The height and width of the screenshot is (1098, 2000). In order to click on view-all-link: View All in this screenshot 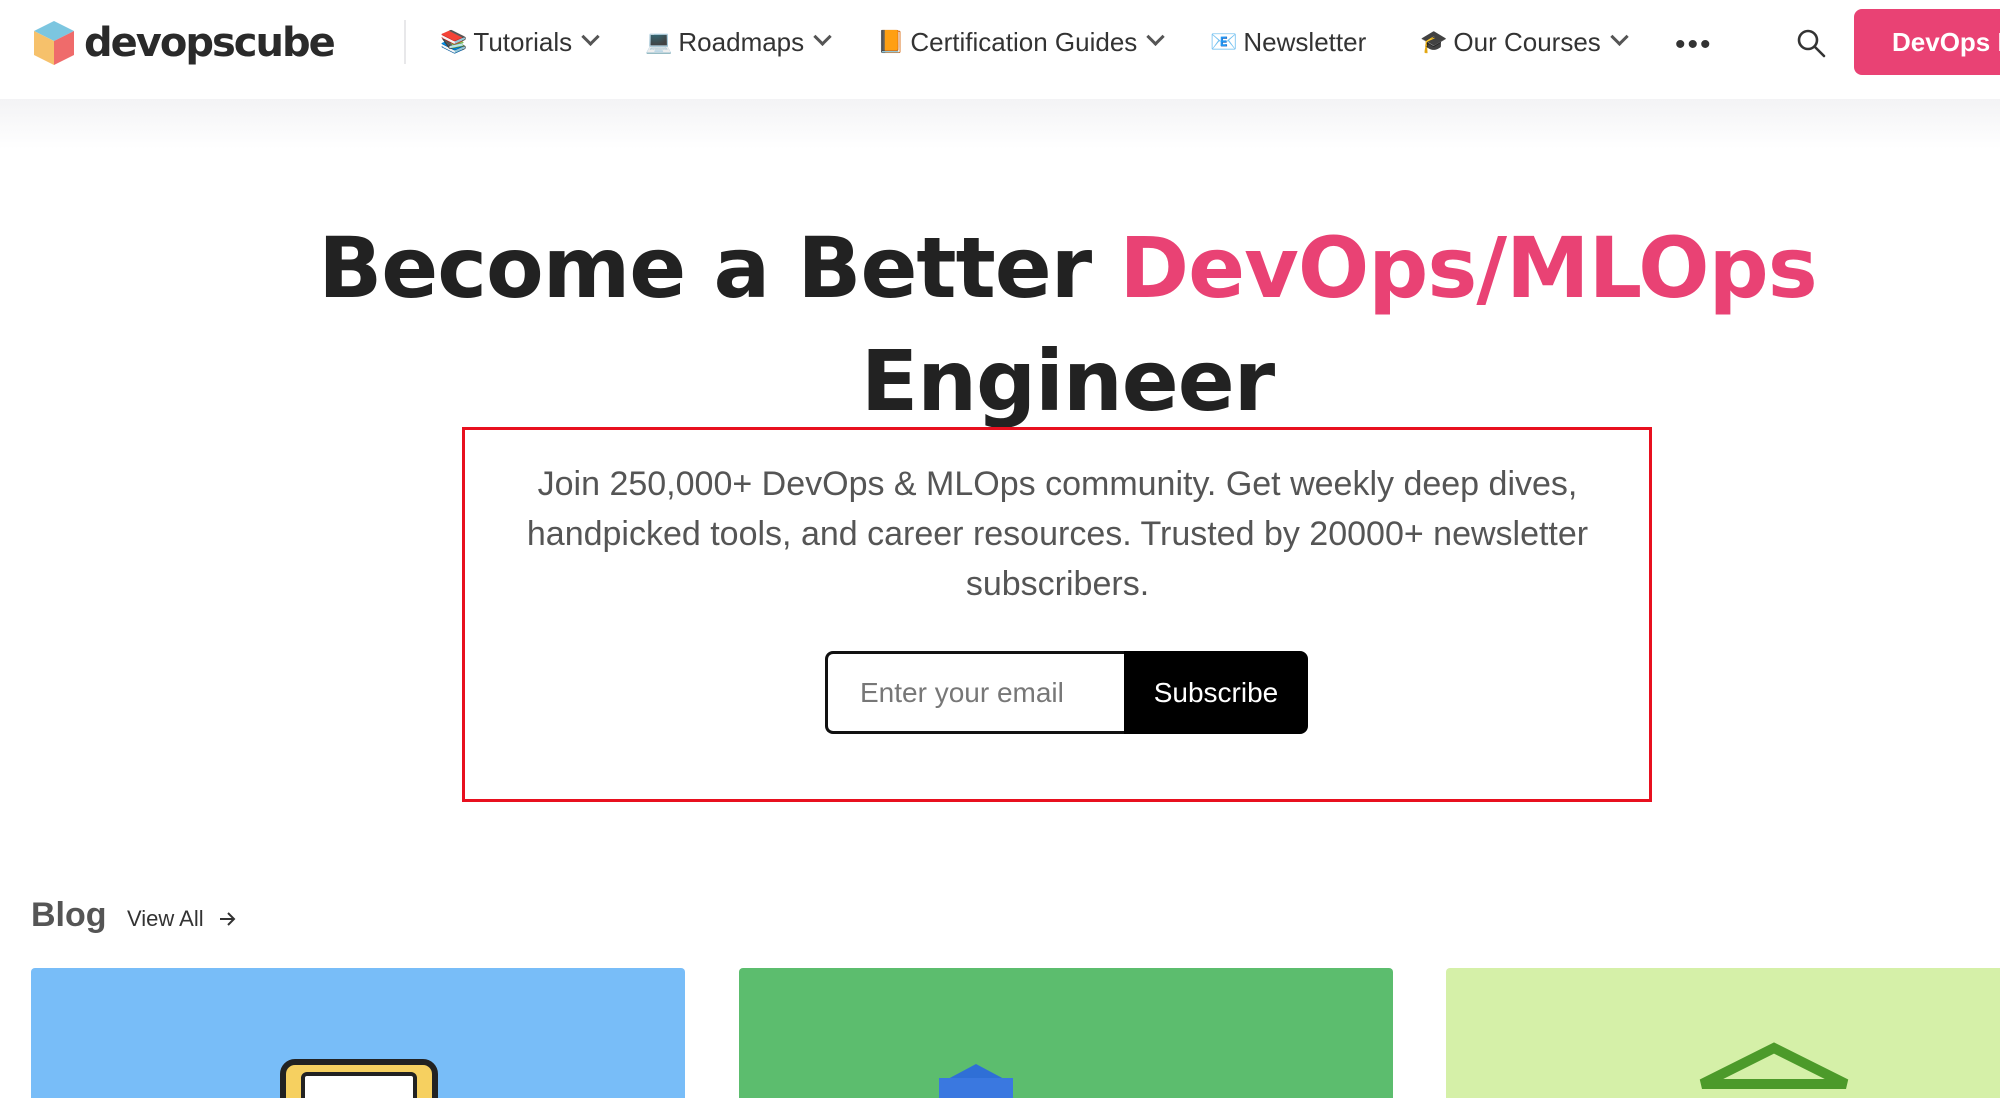, I will do `click(182, 919)`.